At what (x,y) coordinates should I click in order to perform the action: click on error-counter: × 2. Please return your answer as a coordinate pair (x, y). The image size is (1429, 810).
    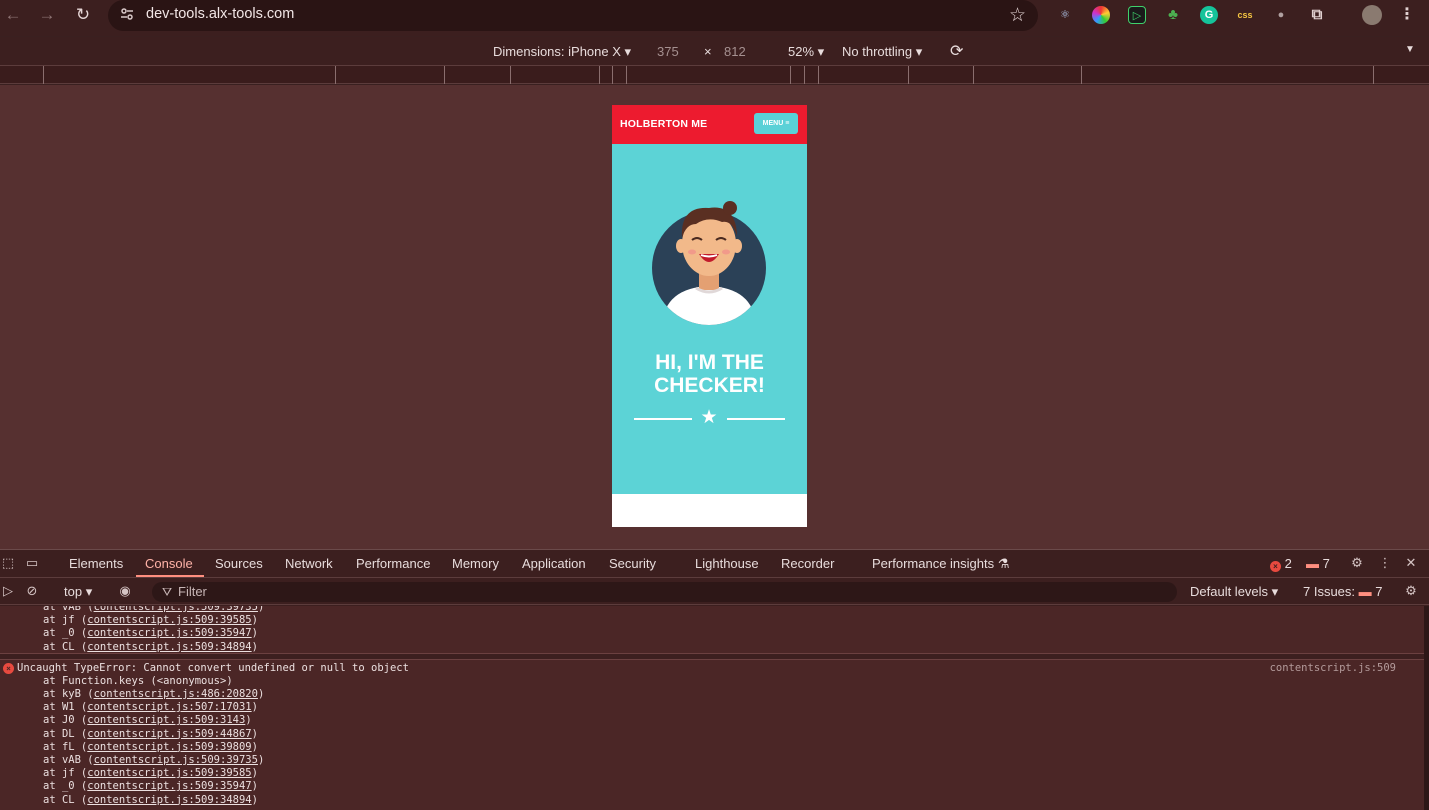
    Looking at the image, I should click on (1281, 564).